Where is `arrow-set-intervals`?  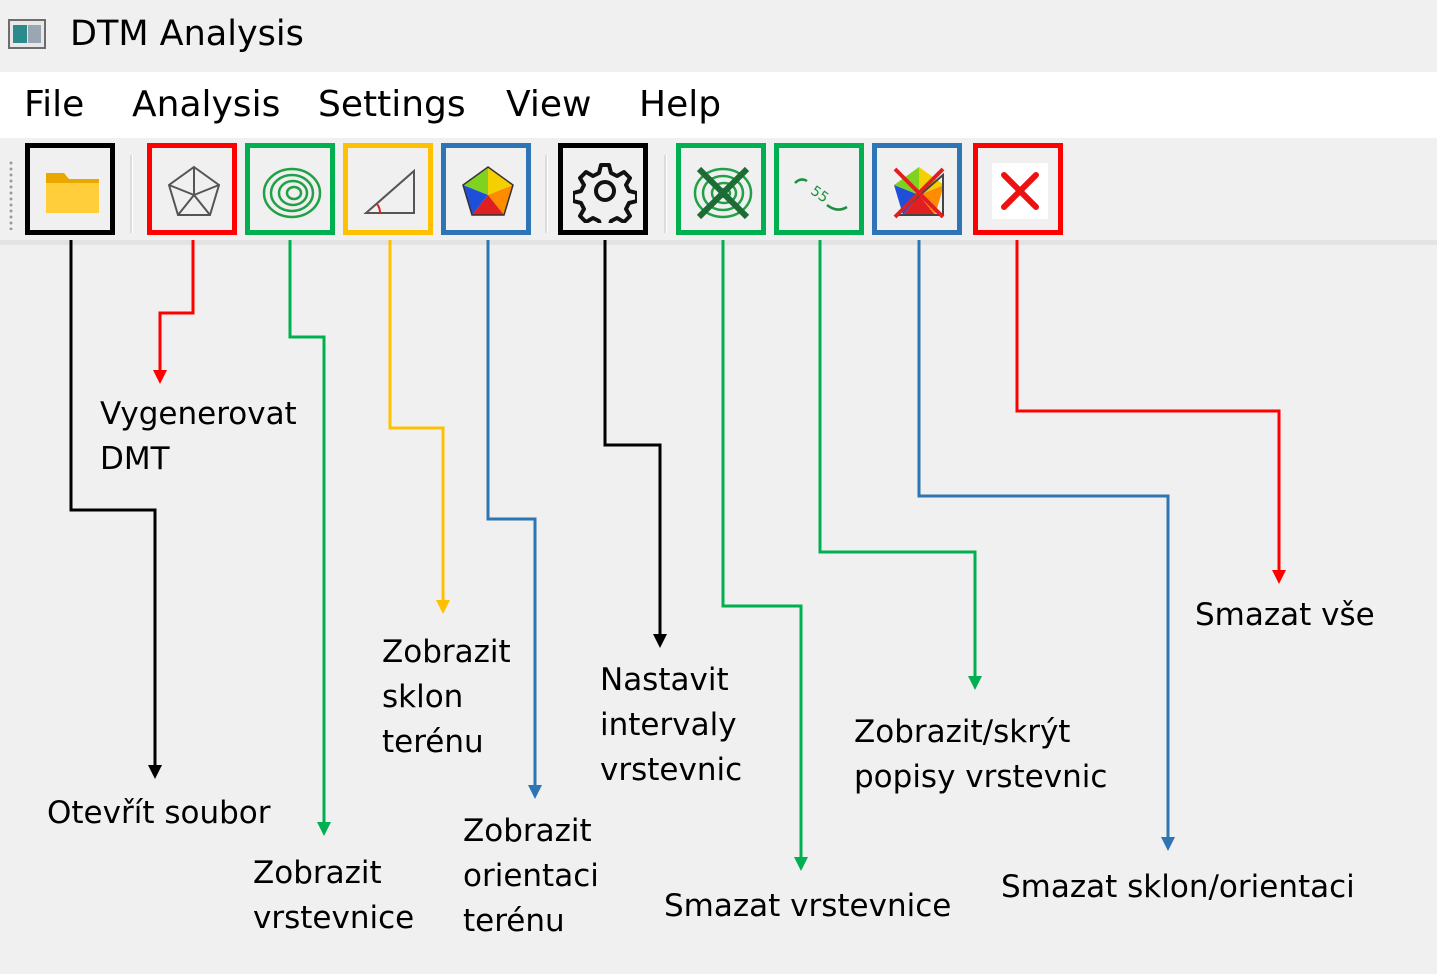 arrow-set-intervals is located at coordinates (632, 437).